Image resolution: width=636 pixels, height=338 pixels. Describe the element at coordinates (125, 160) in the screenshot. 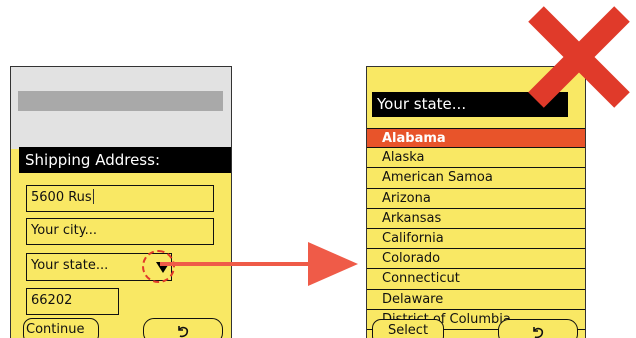

I see `shipping-address-header: Shipping Address:` at that location.